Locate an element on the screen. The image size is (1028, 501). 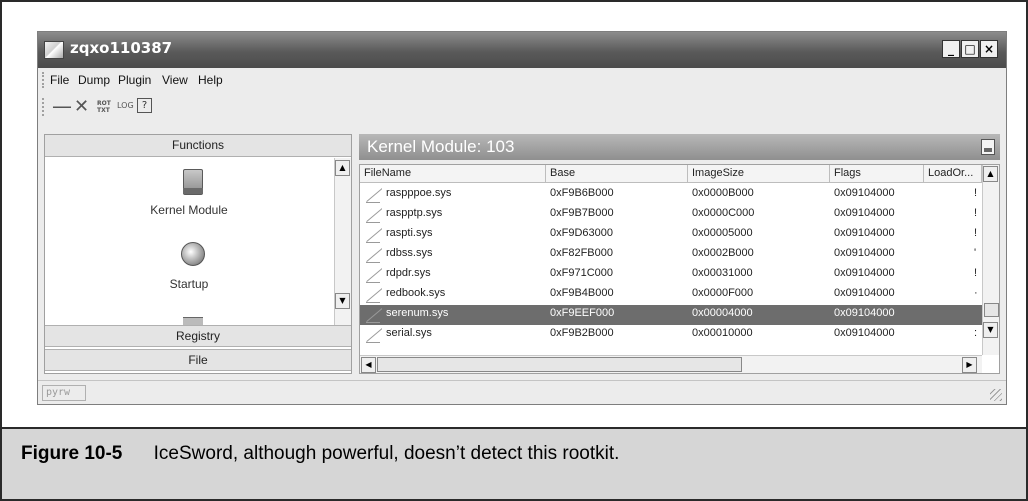
title-bar: zqxo110387 _ □ × is located at coordinates (522, 50).